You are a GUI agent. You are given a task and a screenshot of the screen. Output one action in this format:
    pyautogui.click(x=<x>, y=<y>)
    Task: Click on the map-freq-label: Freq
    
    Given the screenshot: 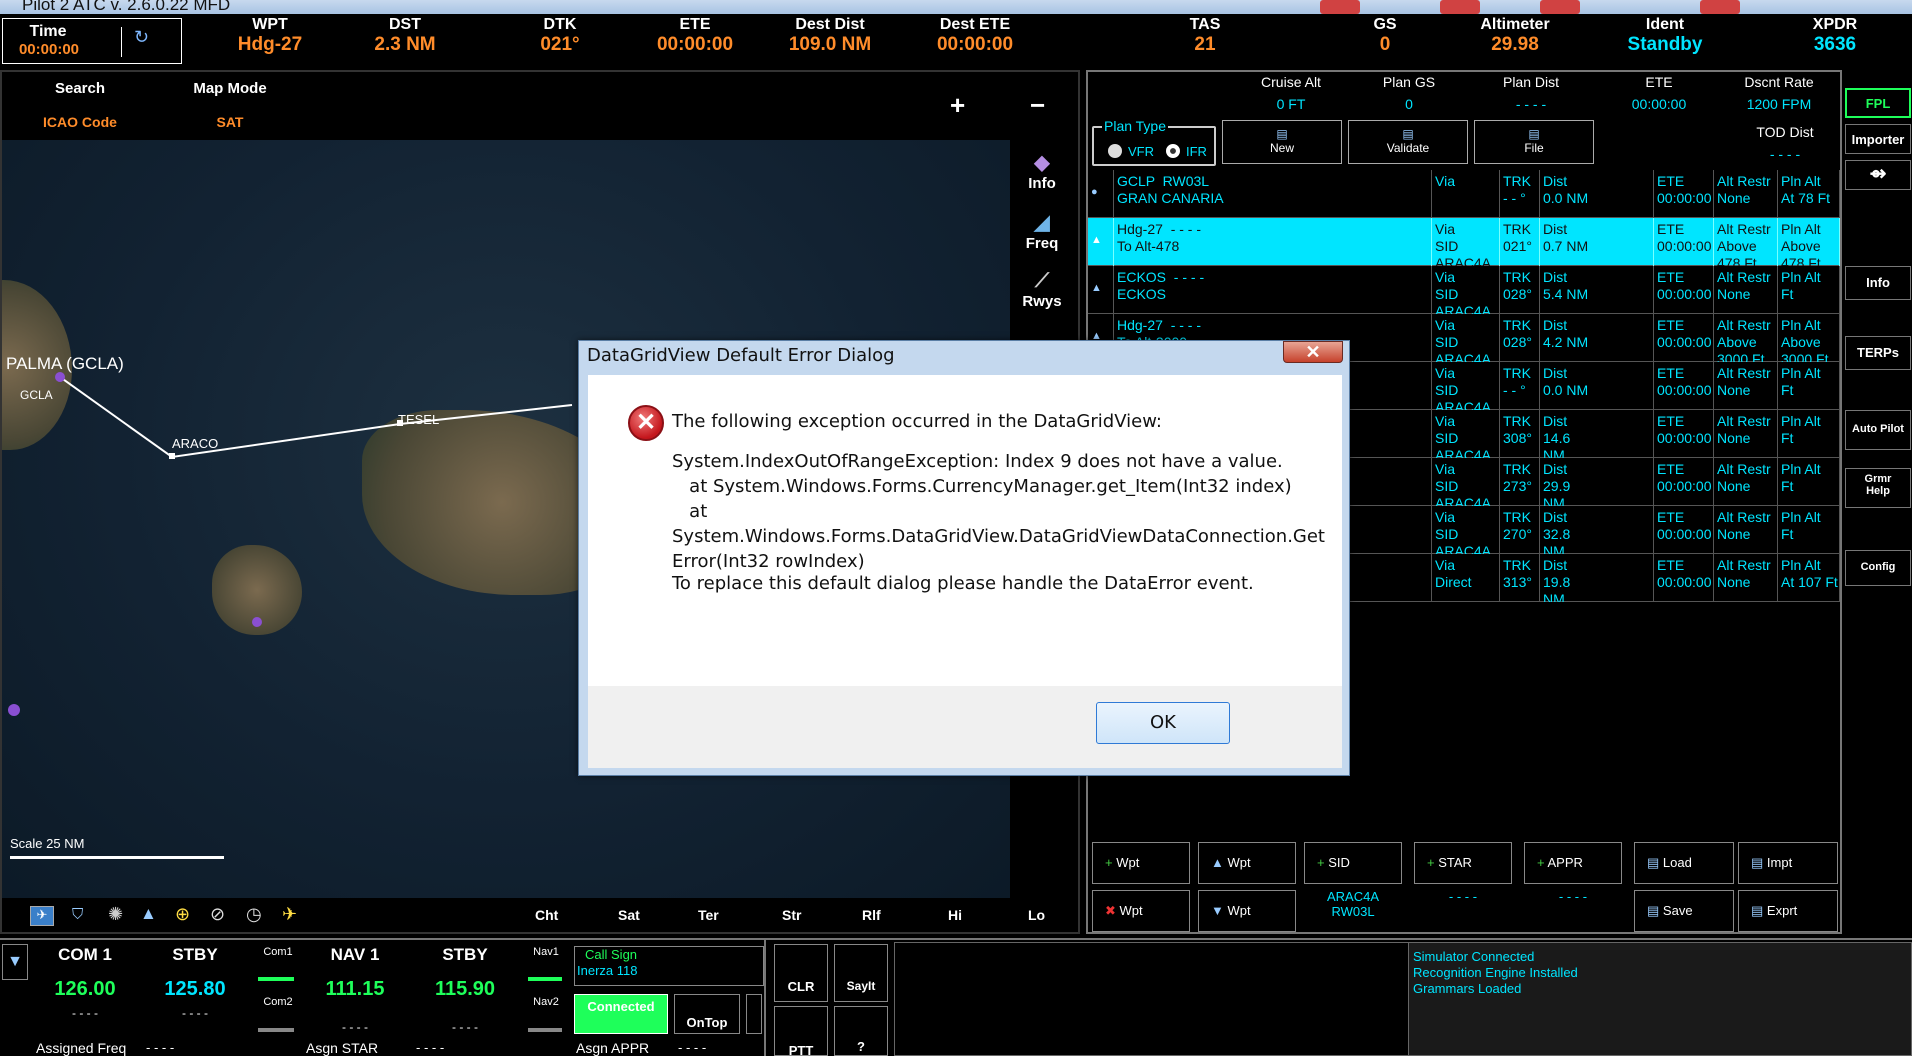 What is the action you would take?
    pyautogui.click(x=1042, y=243)
    